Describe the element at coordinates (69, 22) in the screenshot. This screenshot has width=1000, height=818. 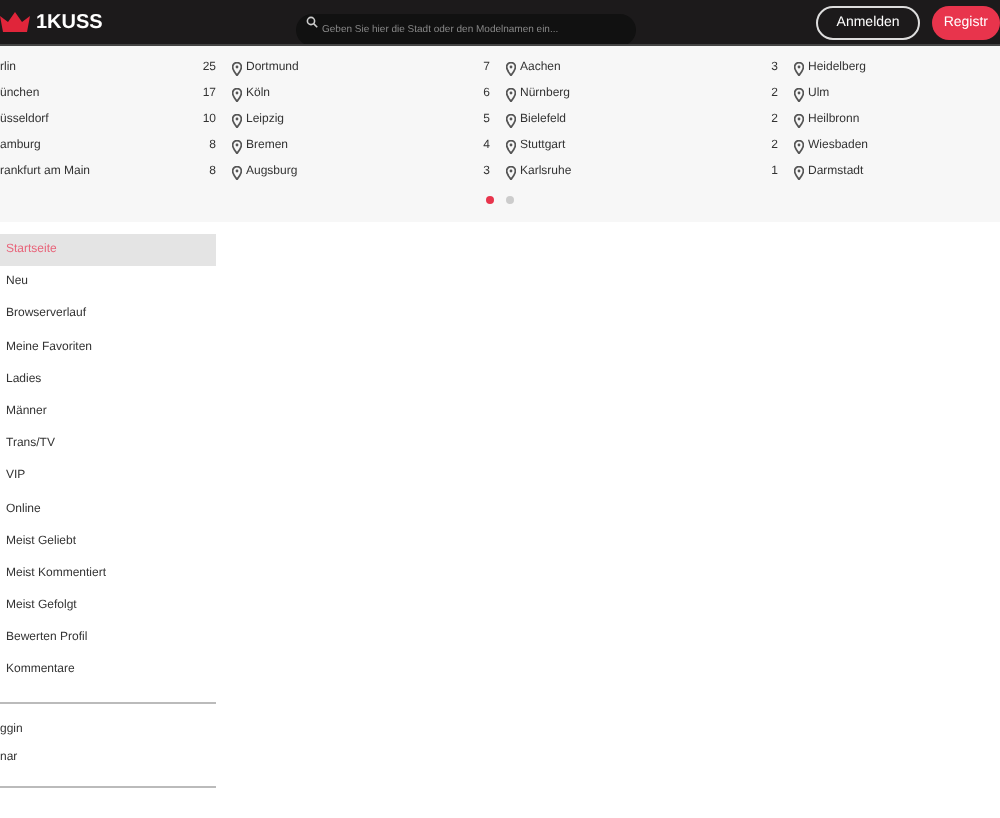
I see `logo: 1KUSS` at that location.